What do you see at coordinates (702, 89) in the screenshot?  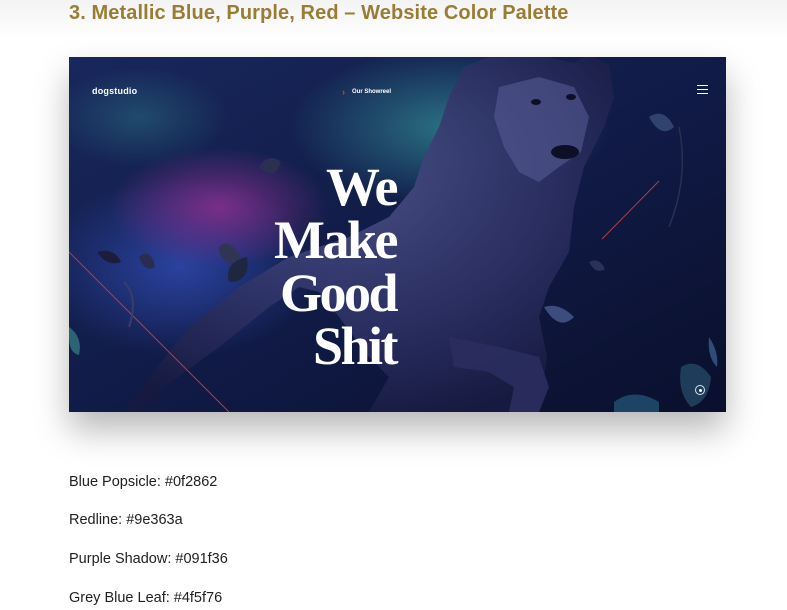 I see `hamburger-menu-icon` at bounding box center [702, 89].